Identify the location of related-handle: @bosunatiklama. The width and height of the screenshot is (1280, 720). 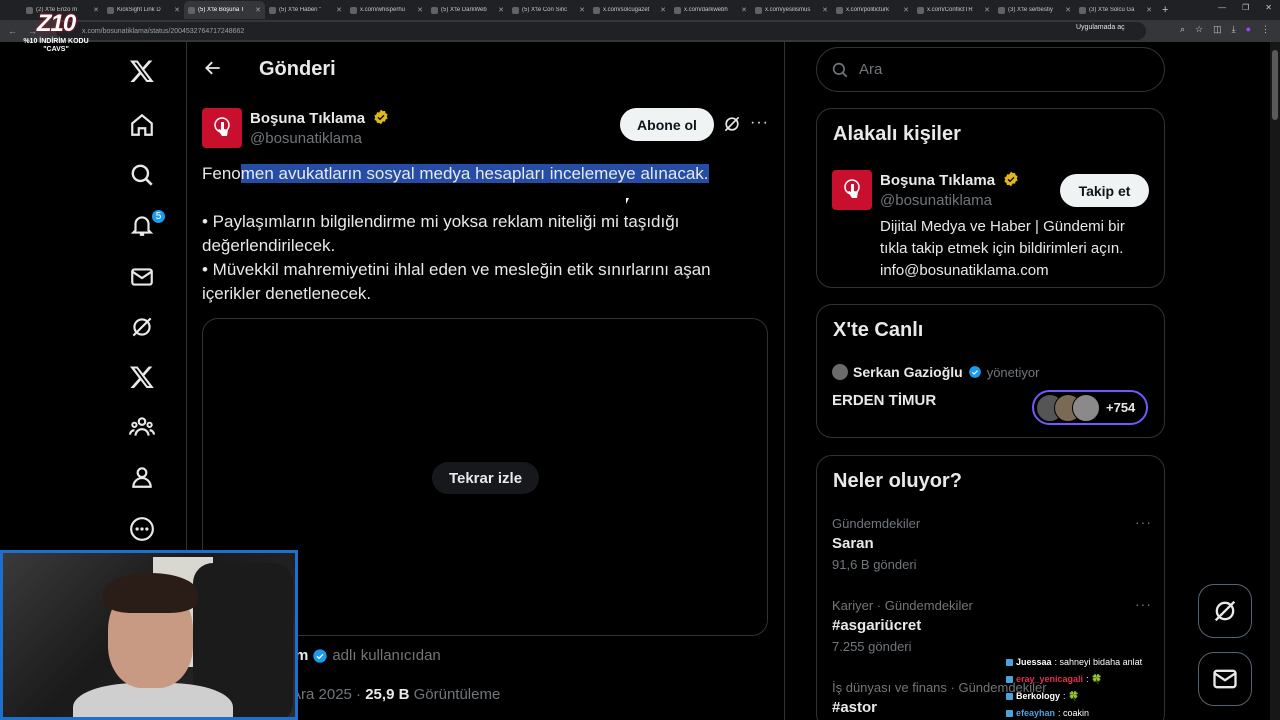
(949, 200).